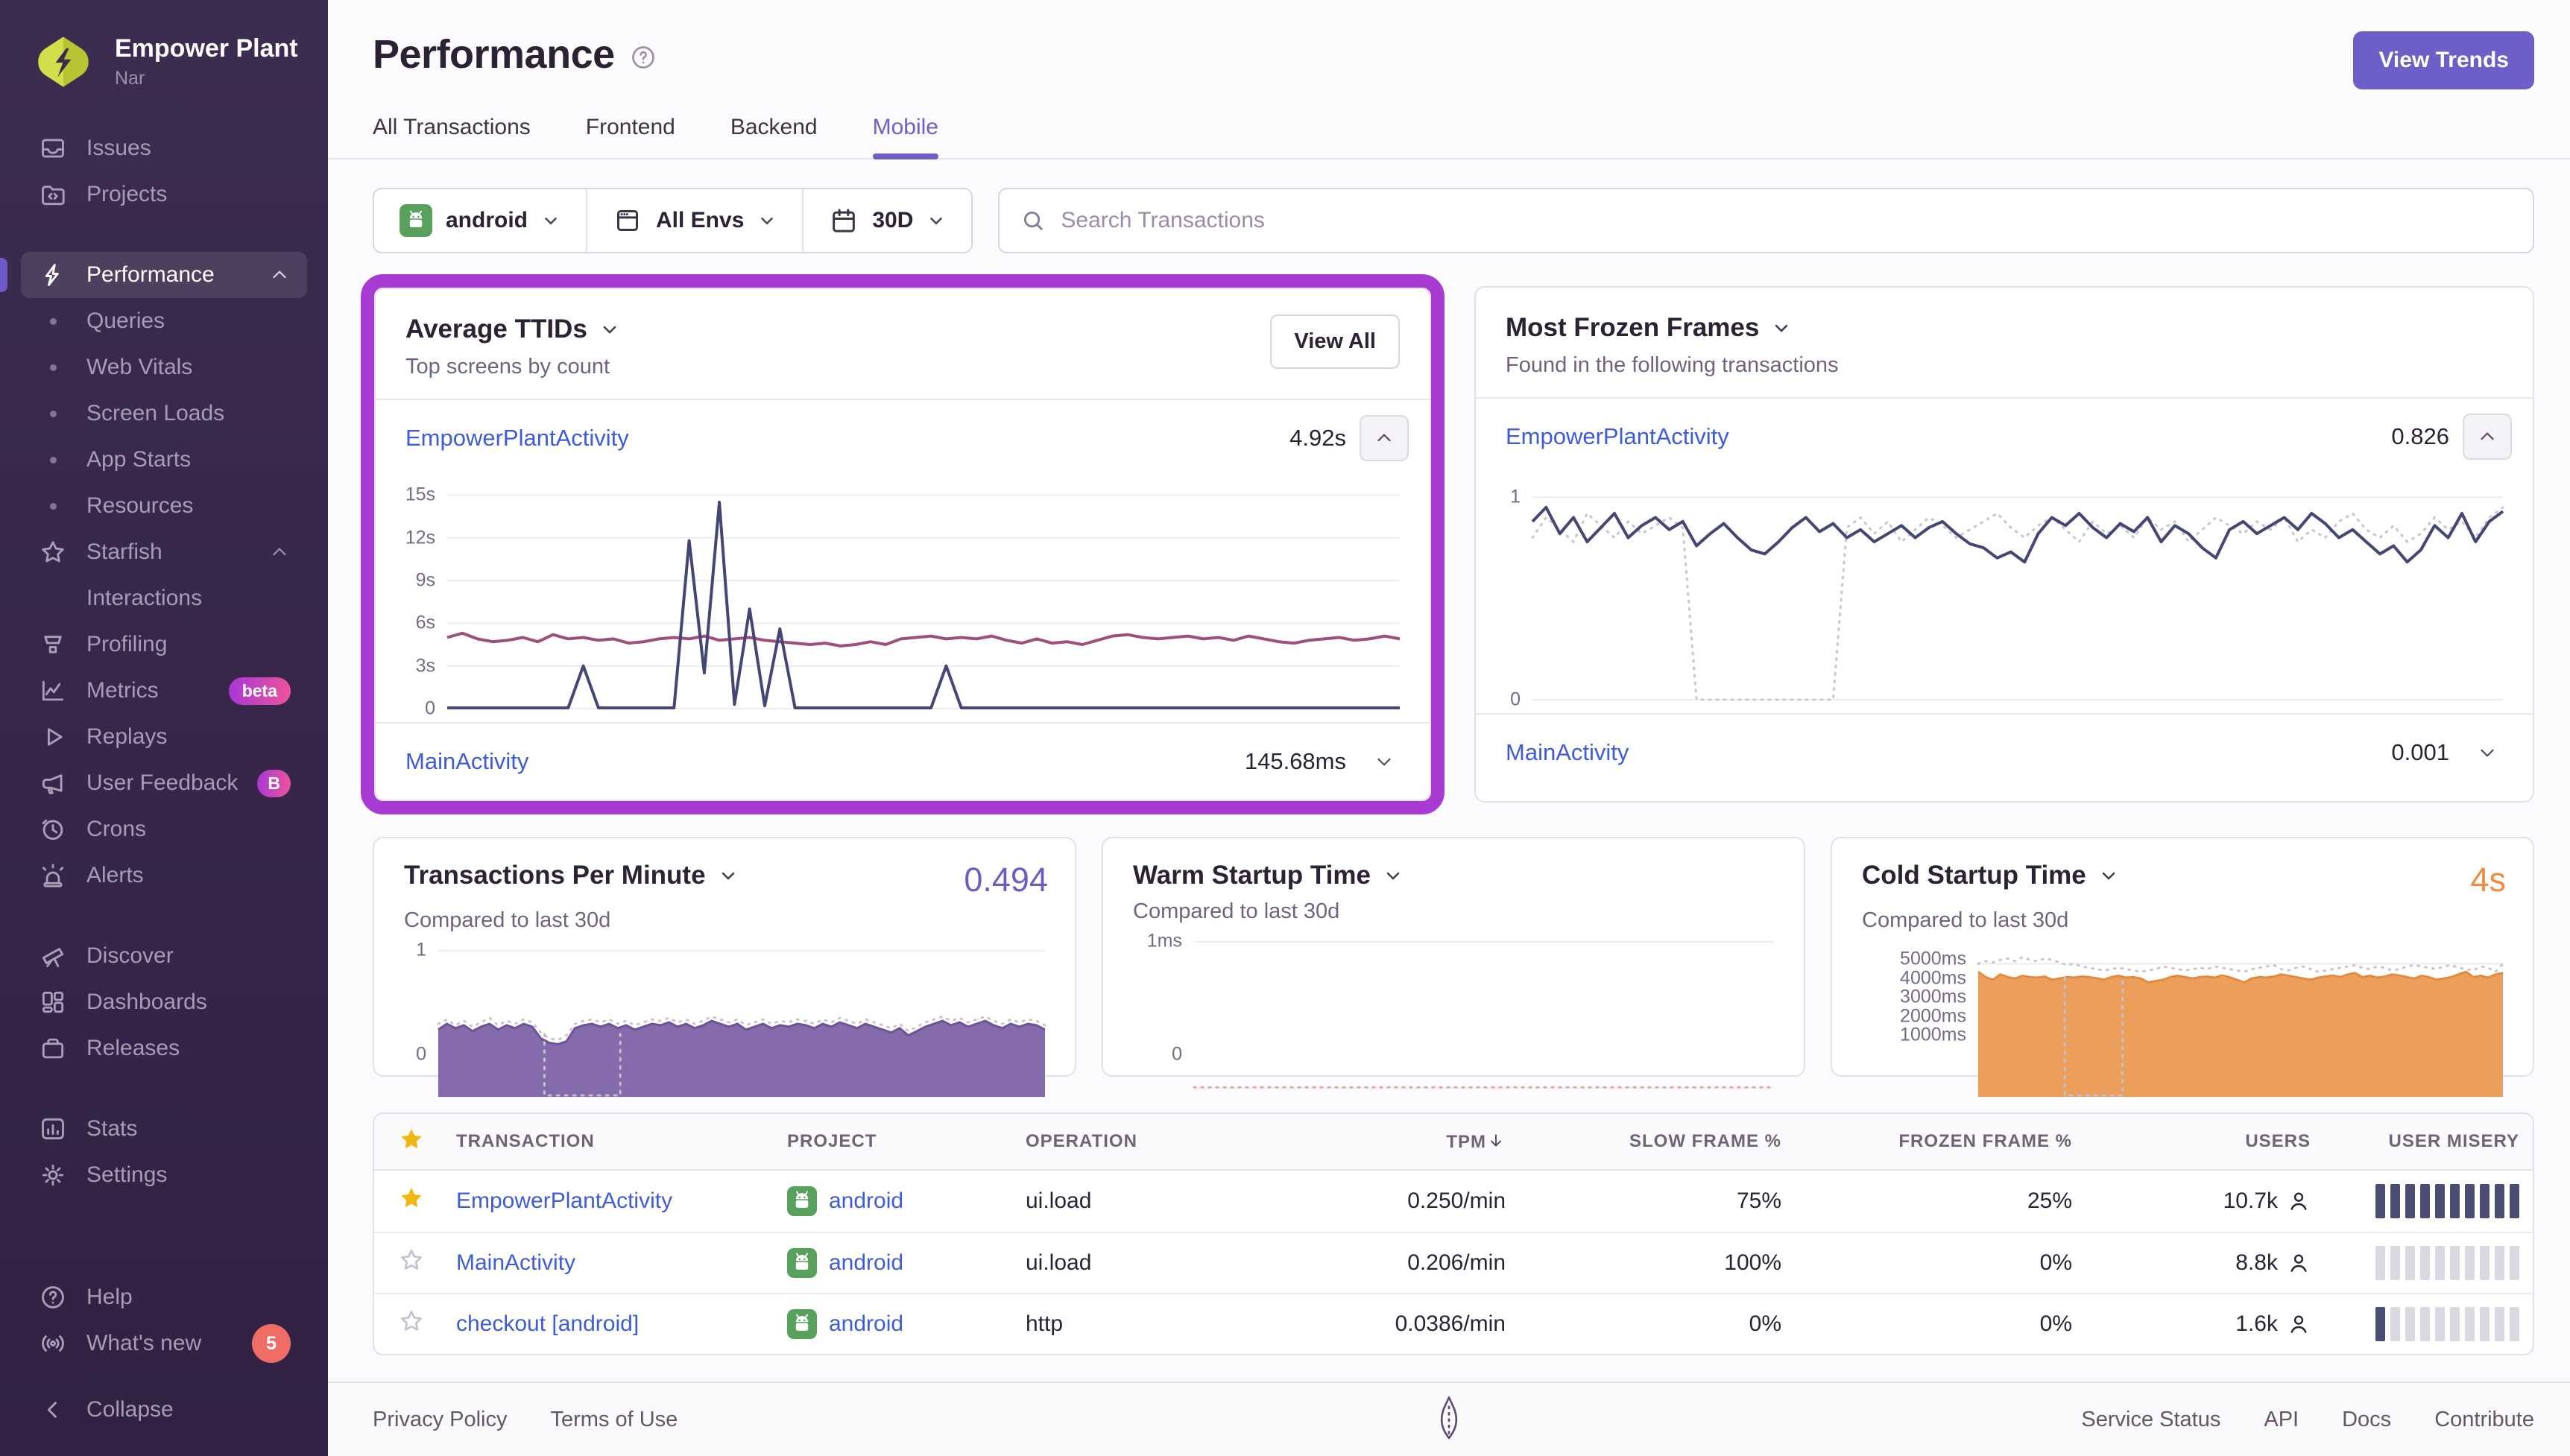 This screenshot has width=2570, height=1456. What do you see at coordinates (164, 737) in the screenshot?
I see `sidebar-item-replays: Replays` at bounding box center [164, 737].